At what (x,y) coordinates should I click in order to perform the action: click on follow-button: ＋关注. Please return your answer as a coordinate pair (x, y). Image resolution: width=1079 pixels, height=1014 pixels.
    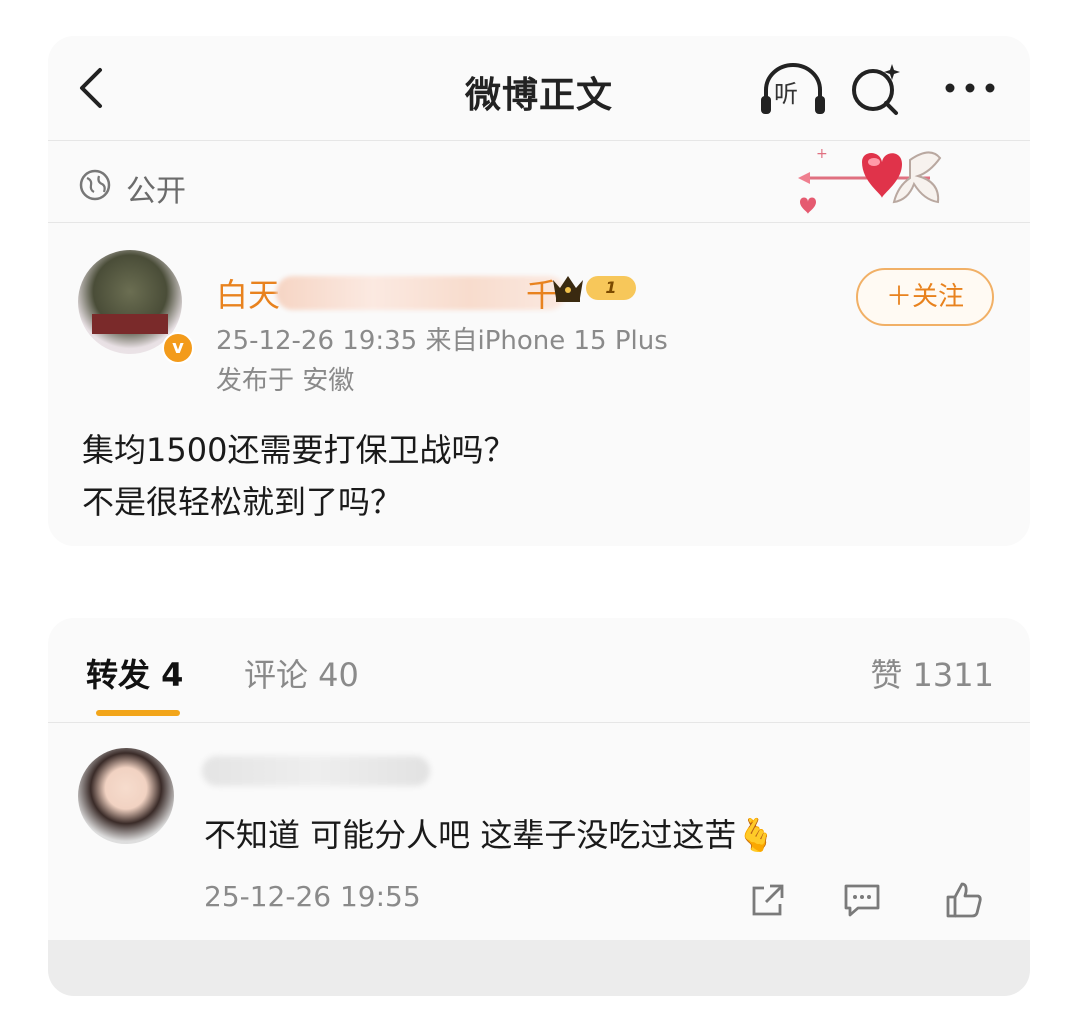
    Looking at the image, I should click on (925, 297).